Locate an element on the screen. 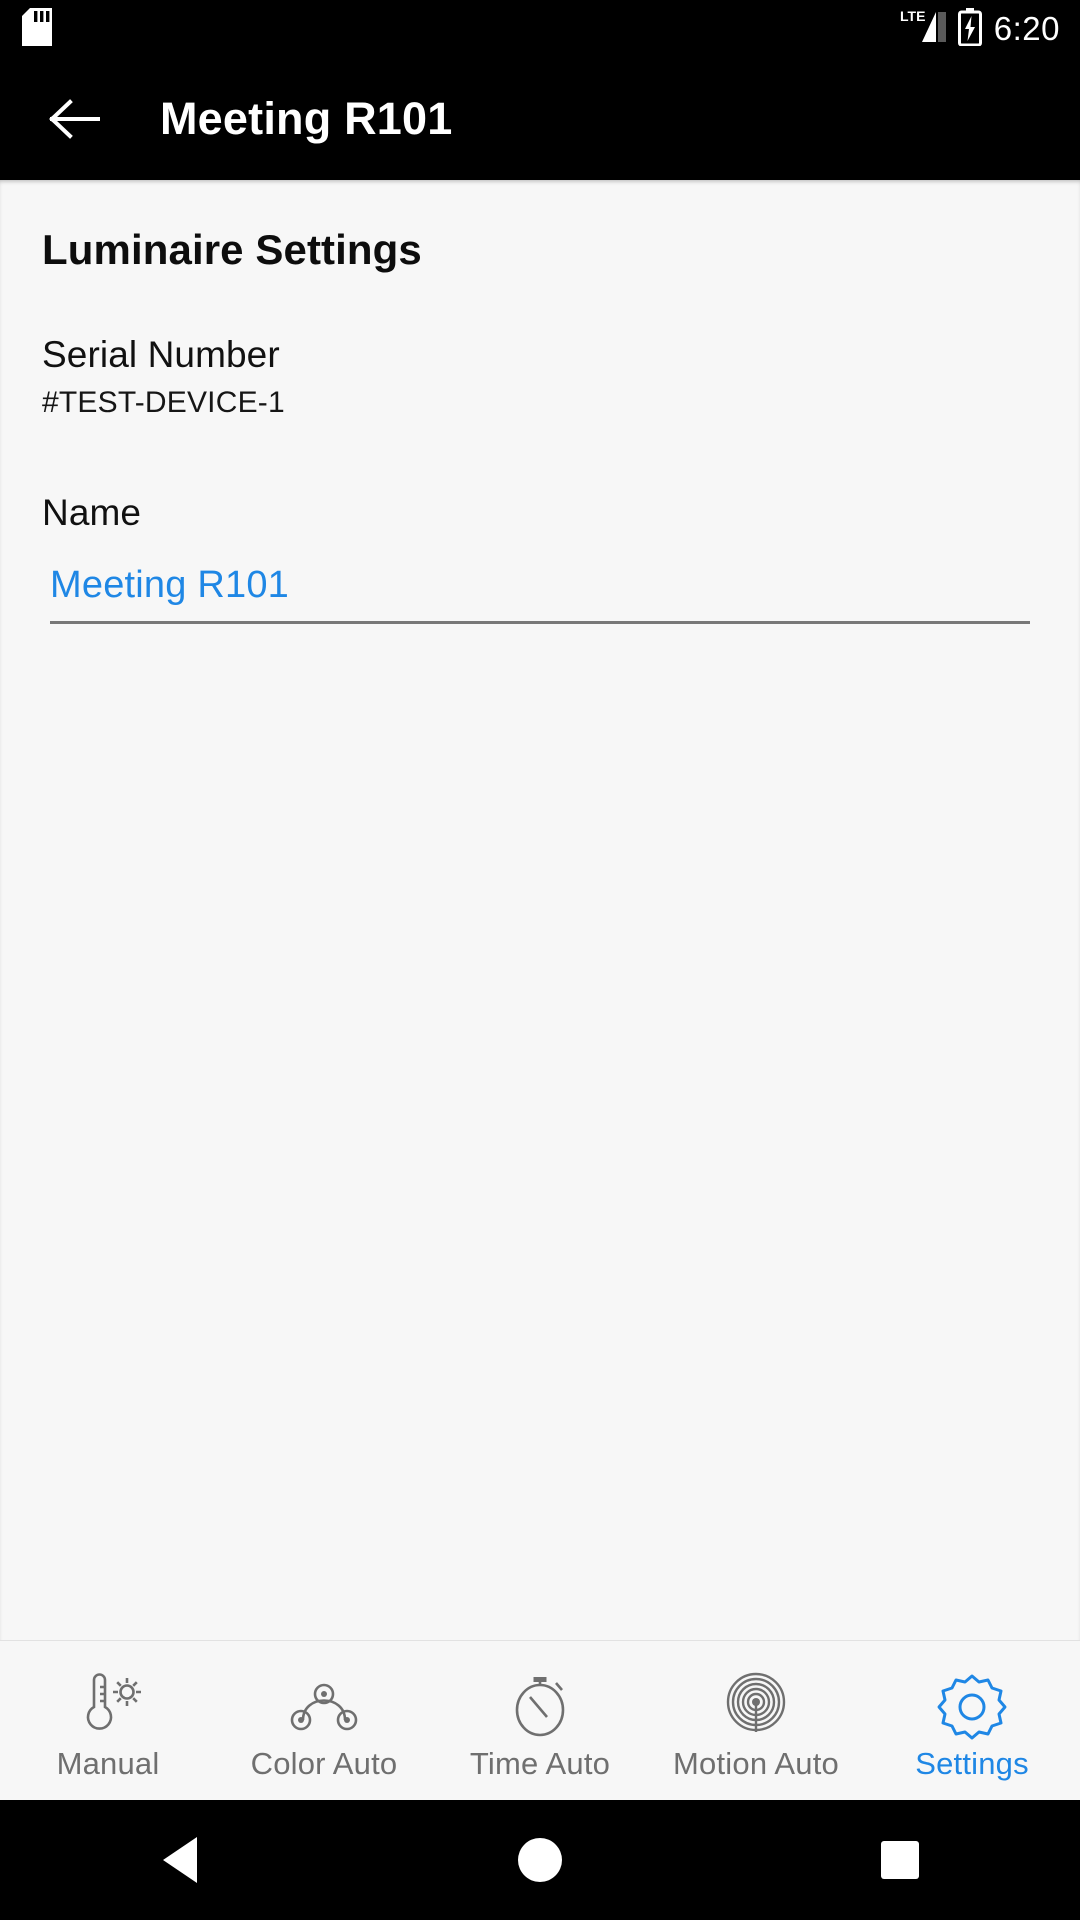  name-label: Name is located at coordinates (92, 512).